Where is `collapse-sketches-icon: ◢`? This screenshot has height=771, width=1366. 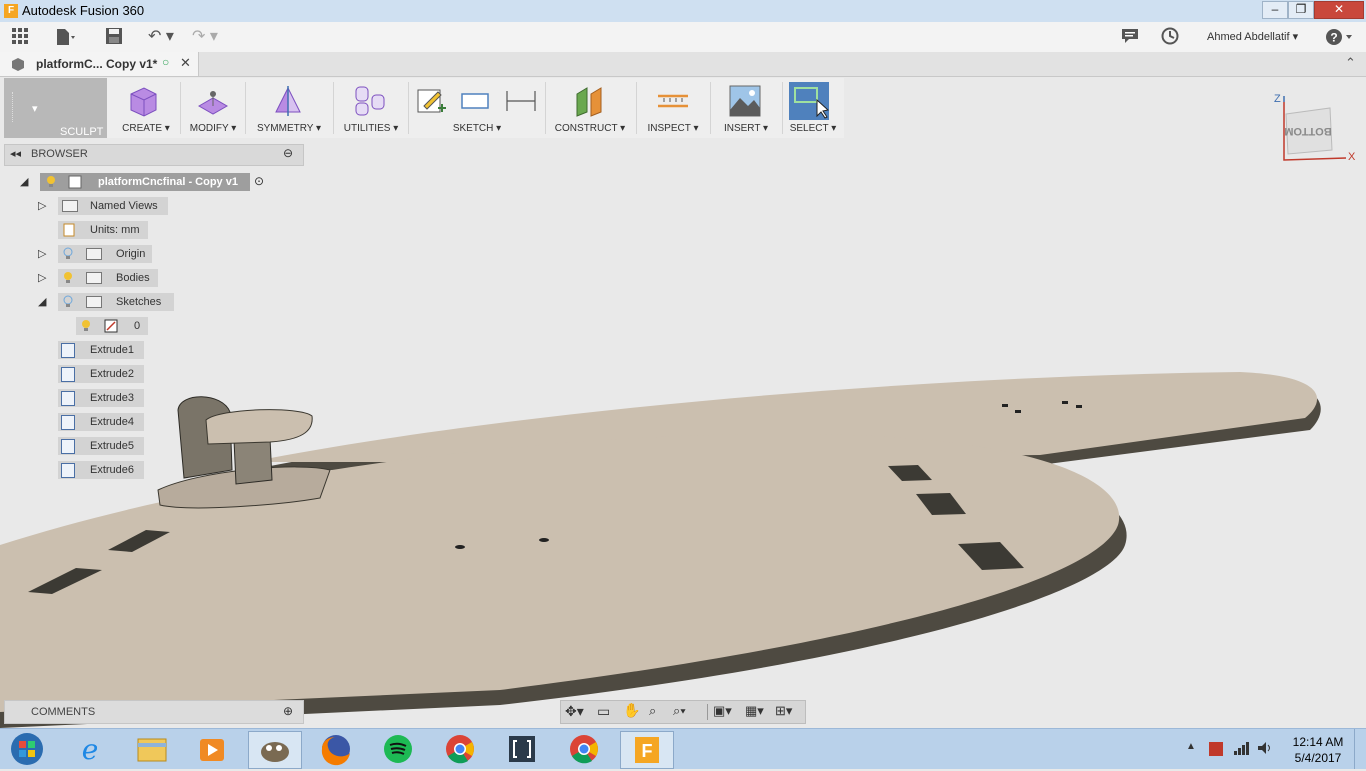 collapse-sketches-icon: ◢ is located at coordinates (42, 301).